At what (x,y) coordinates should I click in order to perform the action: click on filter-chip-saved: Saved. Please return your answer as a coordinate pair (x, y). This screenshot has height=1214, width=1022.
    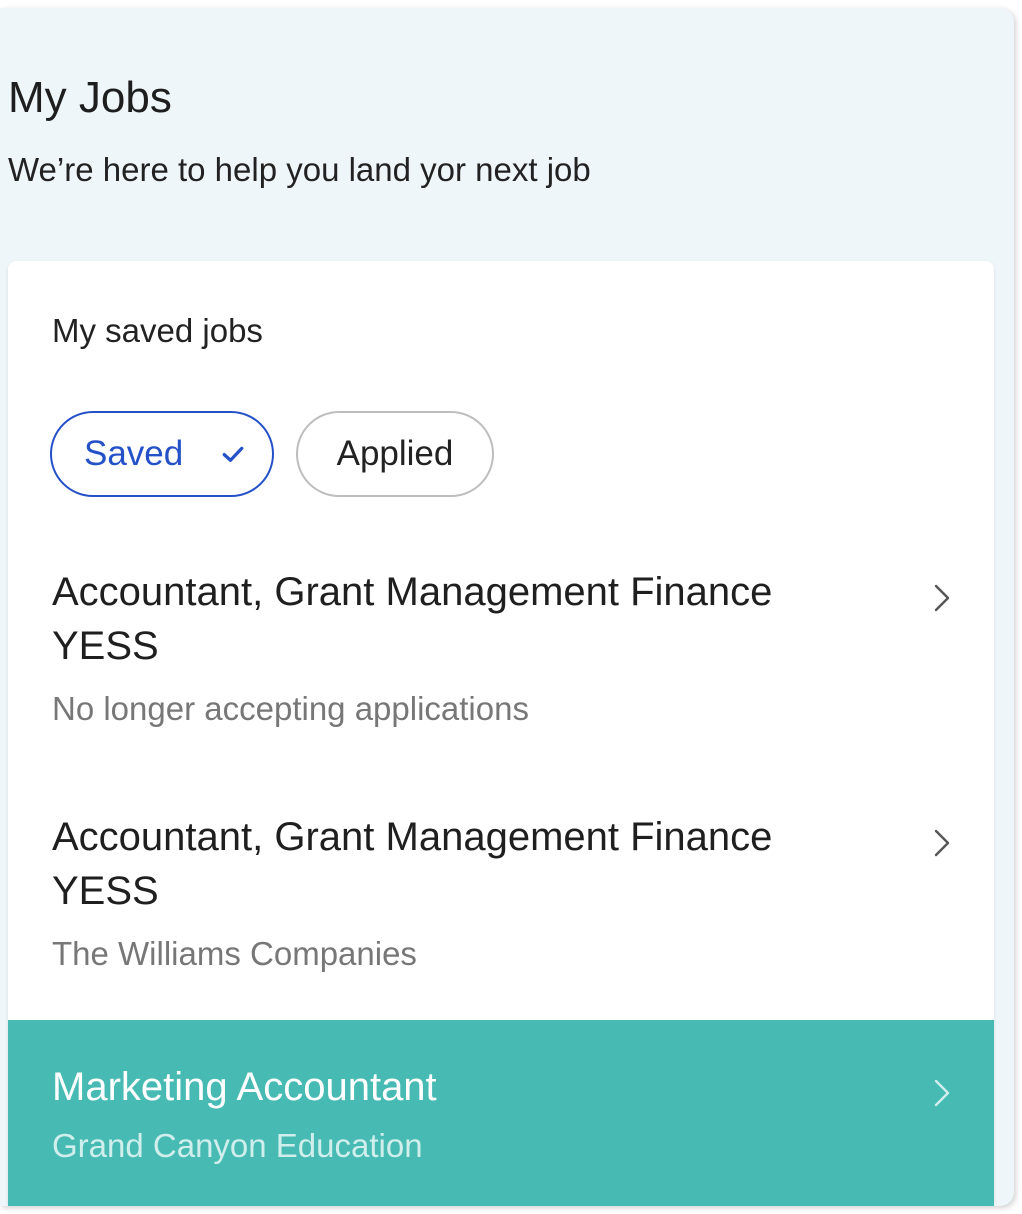
    Looking at the image, I should click on (162, 454).